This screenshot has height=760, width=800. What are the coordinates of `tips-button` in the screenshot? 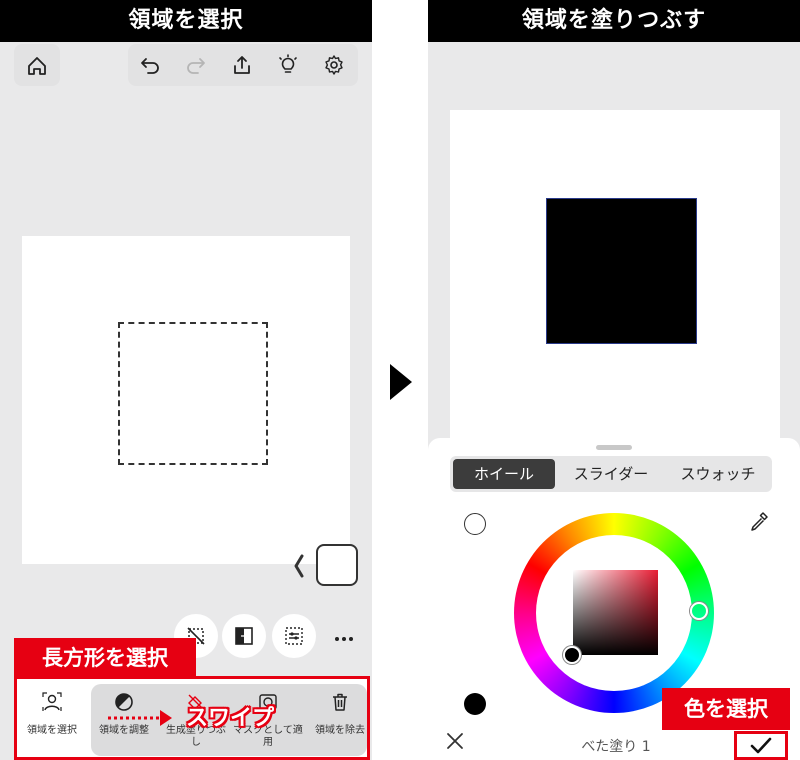 It's located at (288, 65).